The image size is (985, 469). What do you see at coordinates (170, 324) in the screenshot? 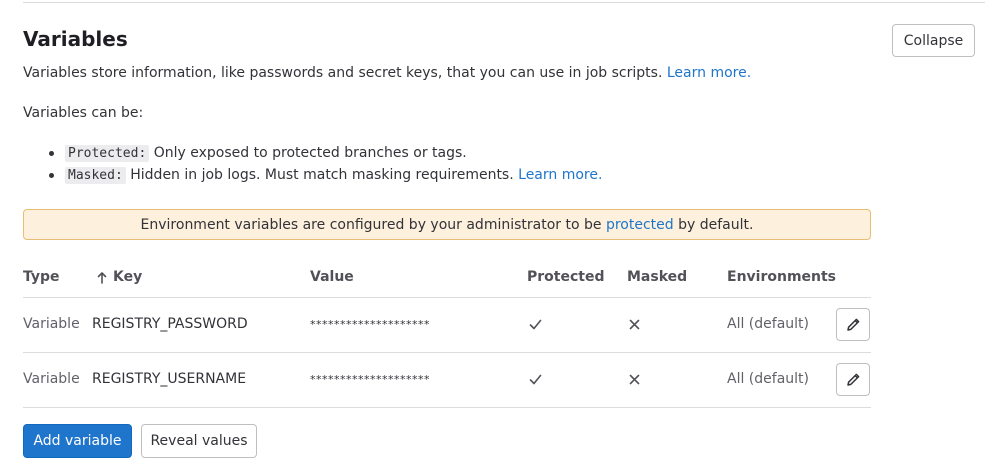
I see `variable-key: REGISTRY_PASSWORD` at bounding box center [170, 324].